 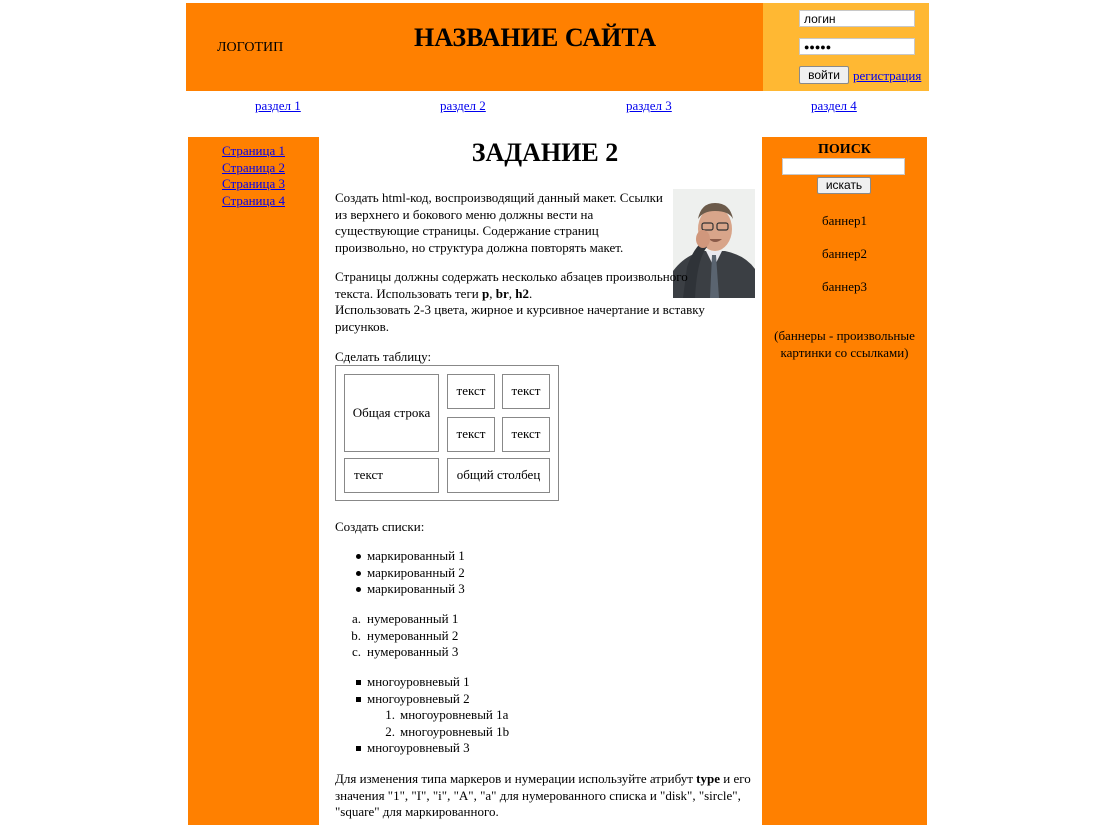 What do you see at coordinates (422, 748) in the screenshot?
I see `list-item: многоуровневый 3` at bounding box center [422, 748].